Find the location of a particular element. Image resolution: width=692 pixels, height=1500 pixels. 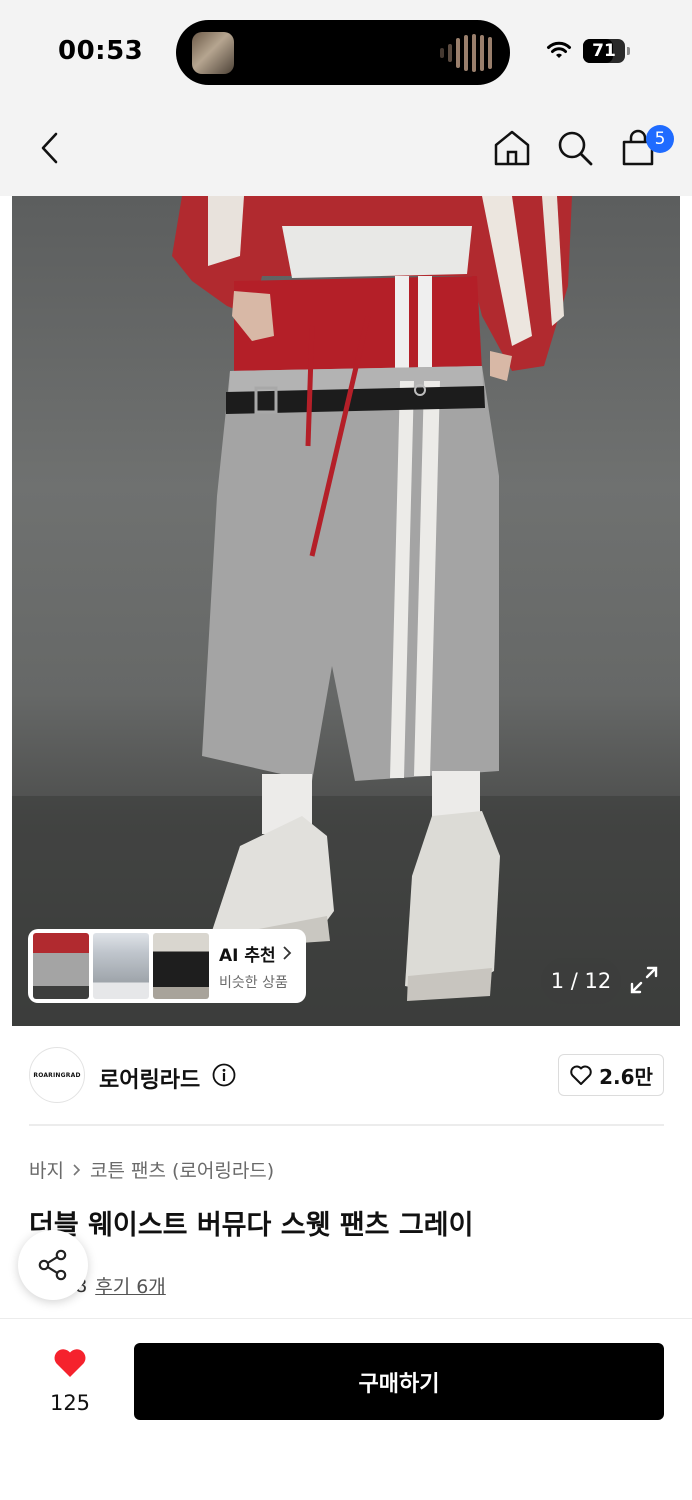

home-icon is located at coordinates (512, 148).